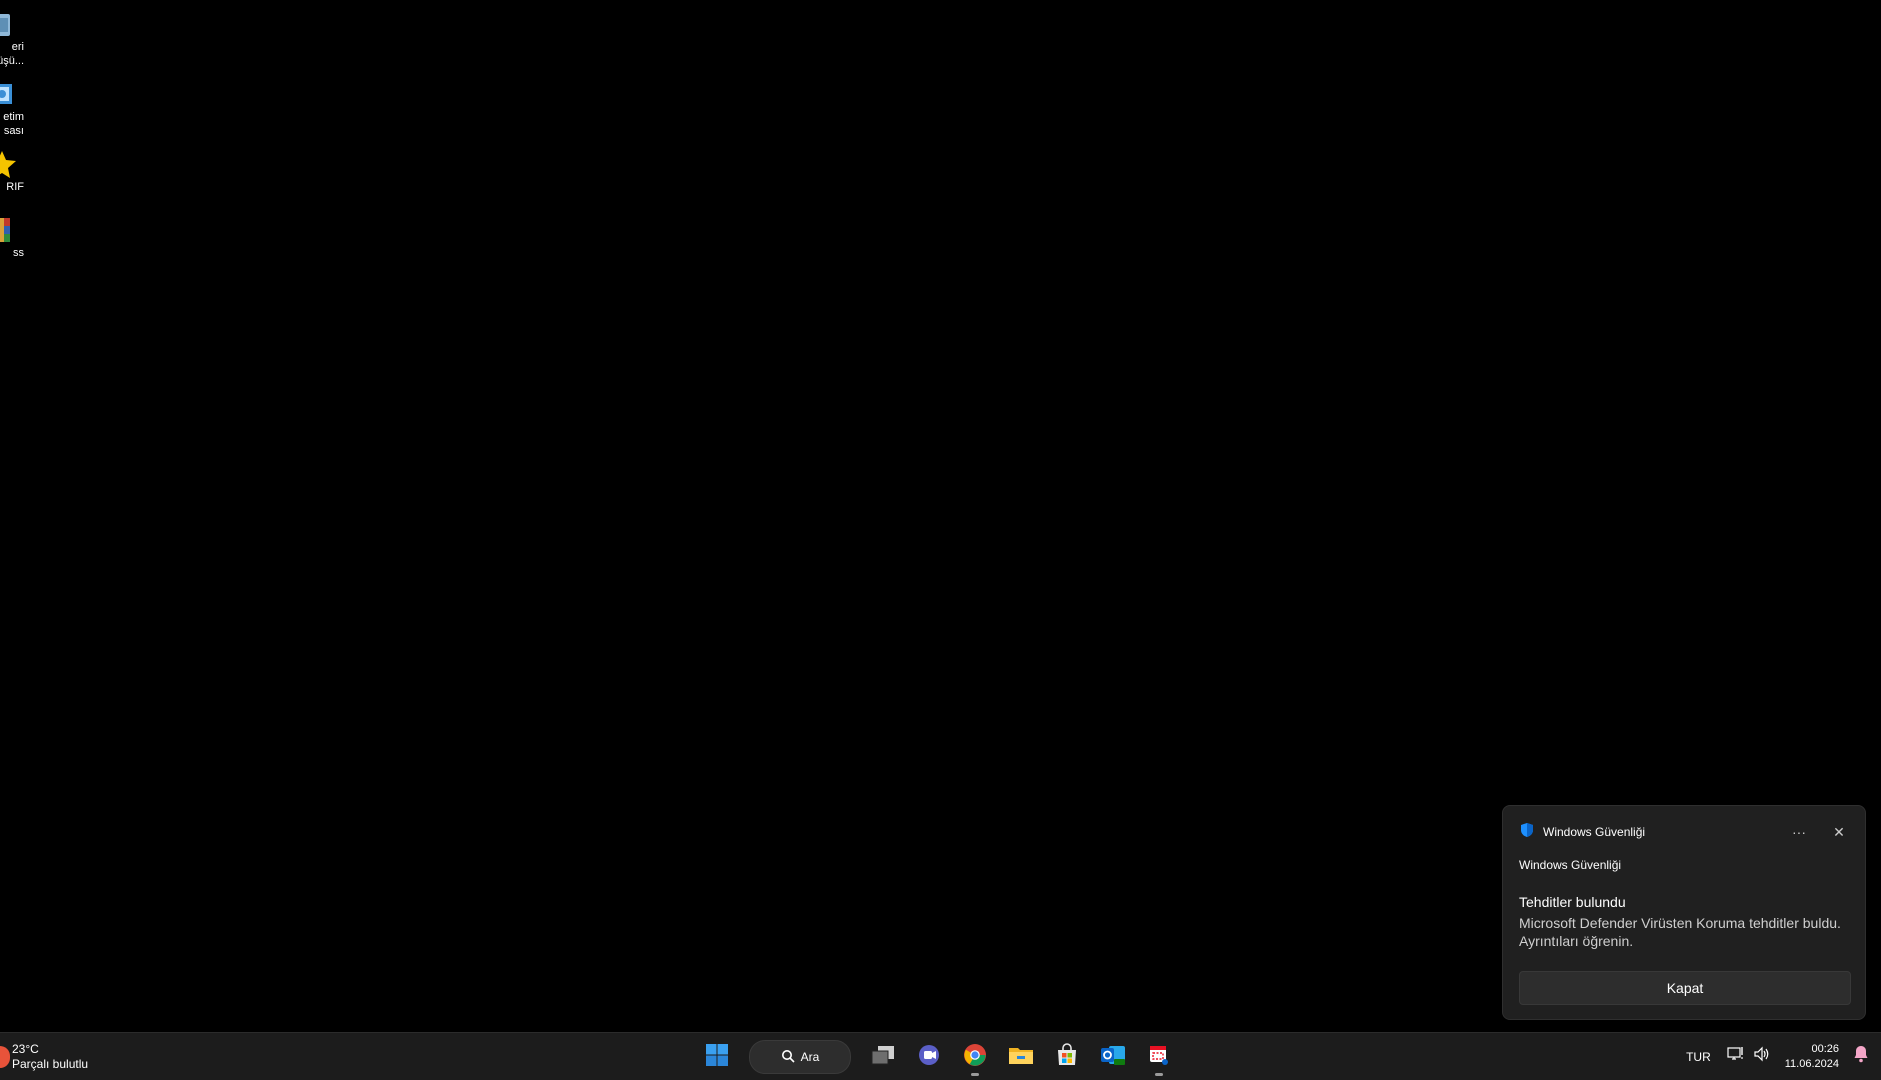 The image size is (1881, 1080). I want to click on desktop-icon-label: ss, so click(18, 253).